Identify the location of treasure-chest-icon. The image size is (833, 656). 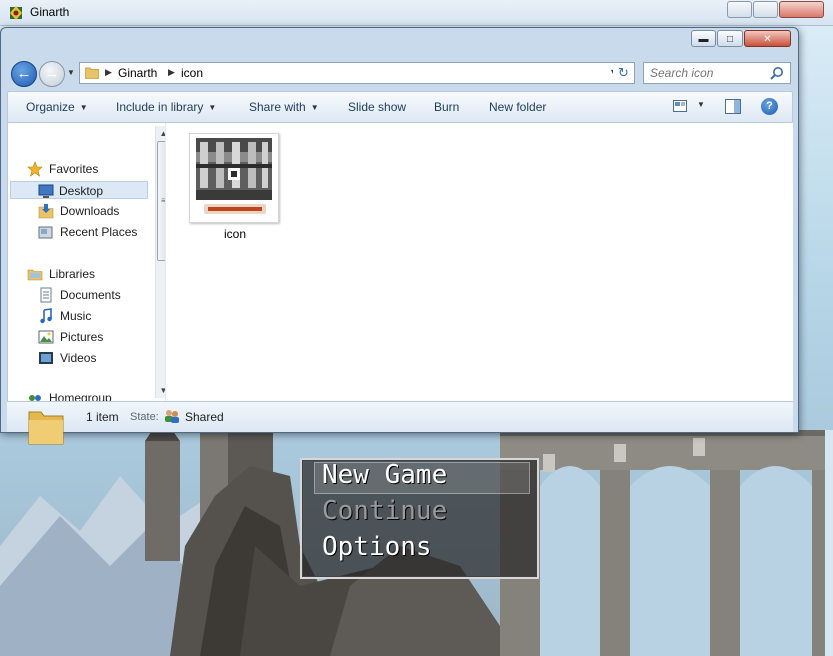
(234, 176).